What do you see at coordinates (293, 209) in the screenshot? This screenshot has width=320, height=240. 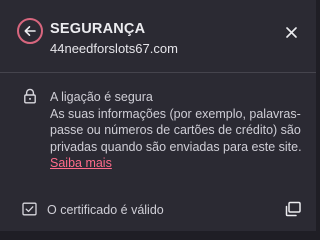 I see `open-in-window-icon` at bounding box center [293, 209].